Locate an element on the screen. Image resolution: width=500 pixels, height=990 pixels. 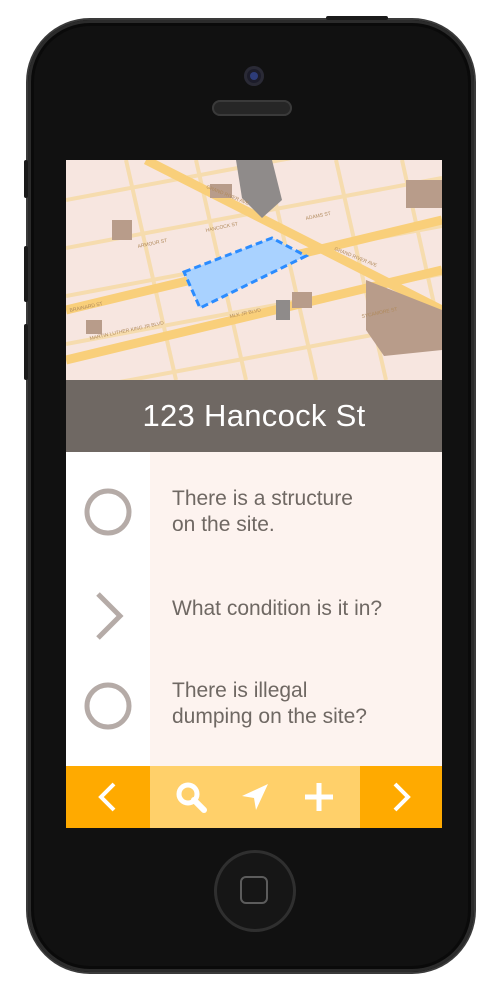
plus-icon is located at coordinates (319, 797).